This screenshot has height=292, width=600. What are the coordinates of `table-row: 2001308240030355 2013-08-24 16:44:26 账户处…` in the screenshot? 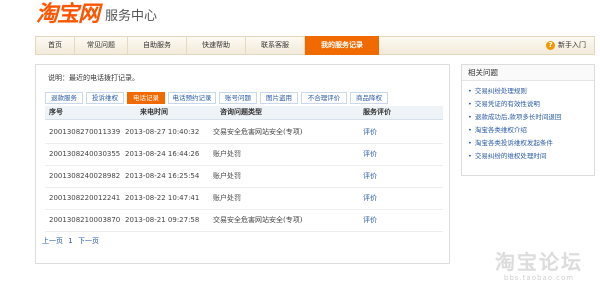 It's located at (244, 155).